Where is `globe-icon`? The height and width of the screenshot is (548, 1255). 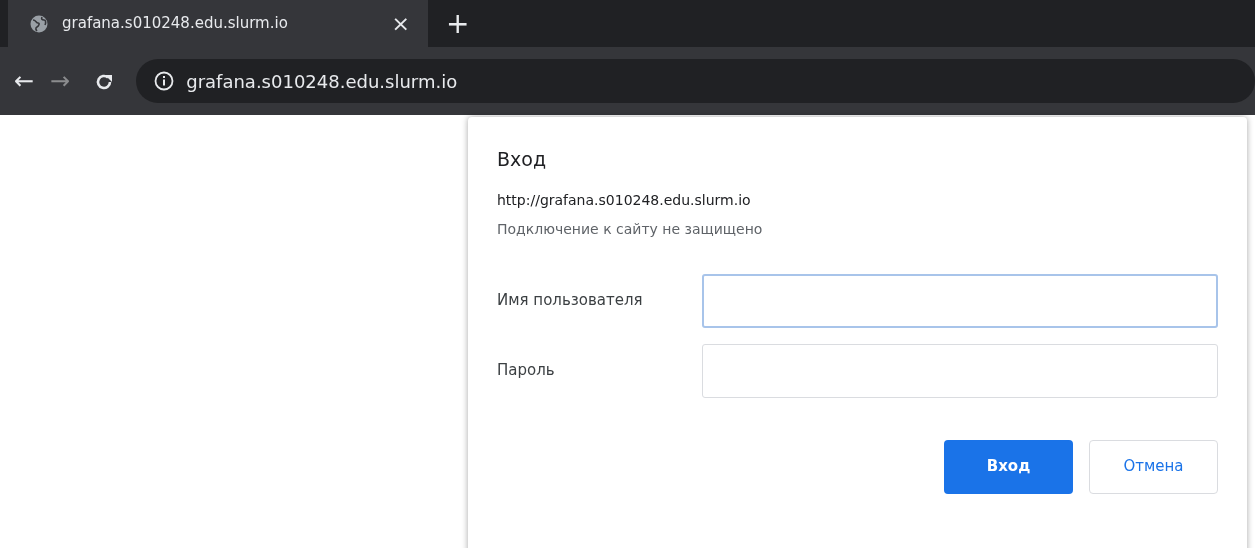 globe-icon is located at coordinates (39, 23).